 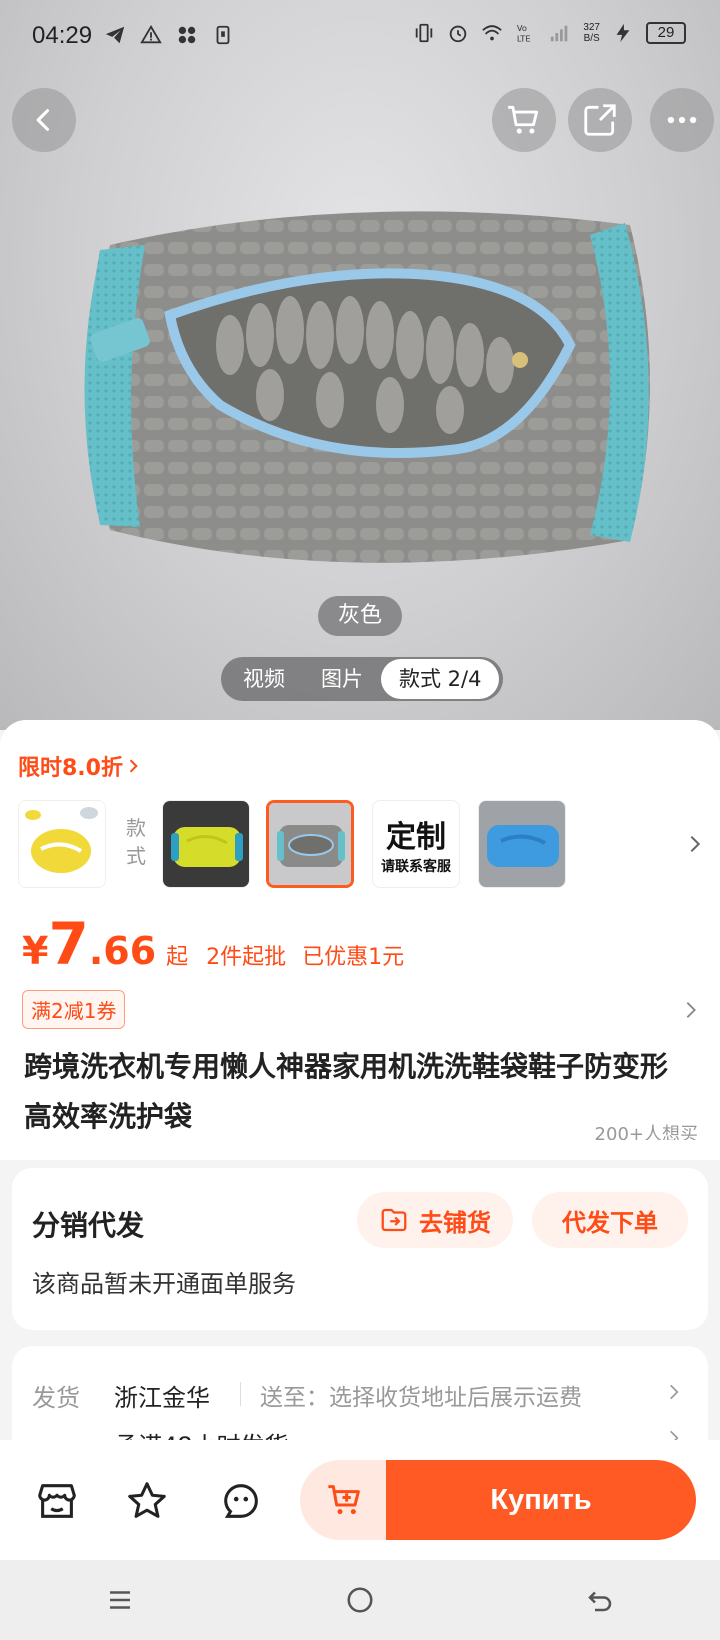 What do you see at coordinates (360, 1249) in the screenshot?
I see `distribution-card: 分销代发 该商品暂未开通面单服务 去铺货 代发下单` at bounding box center [360, 1249].